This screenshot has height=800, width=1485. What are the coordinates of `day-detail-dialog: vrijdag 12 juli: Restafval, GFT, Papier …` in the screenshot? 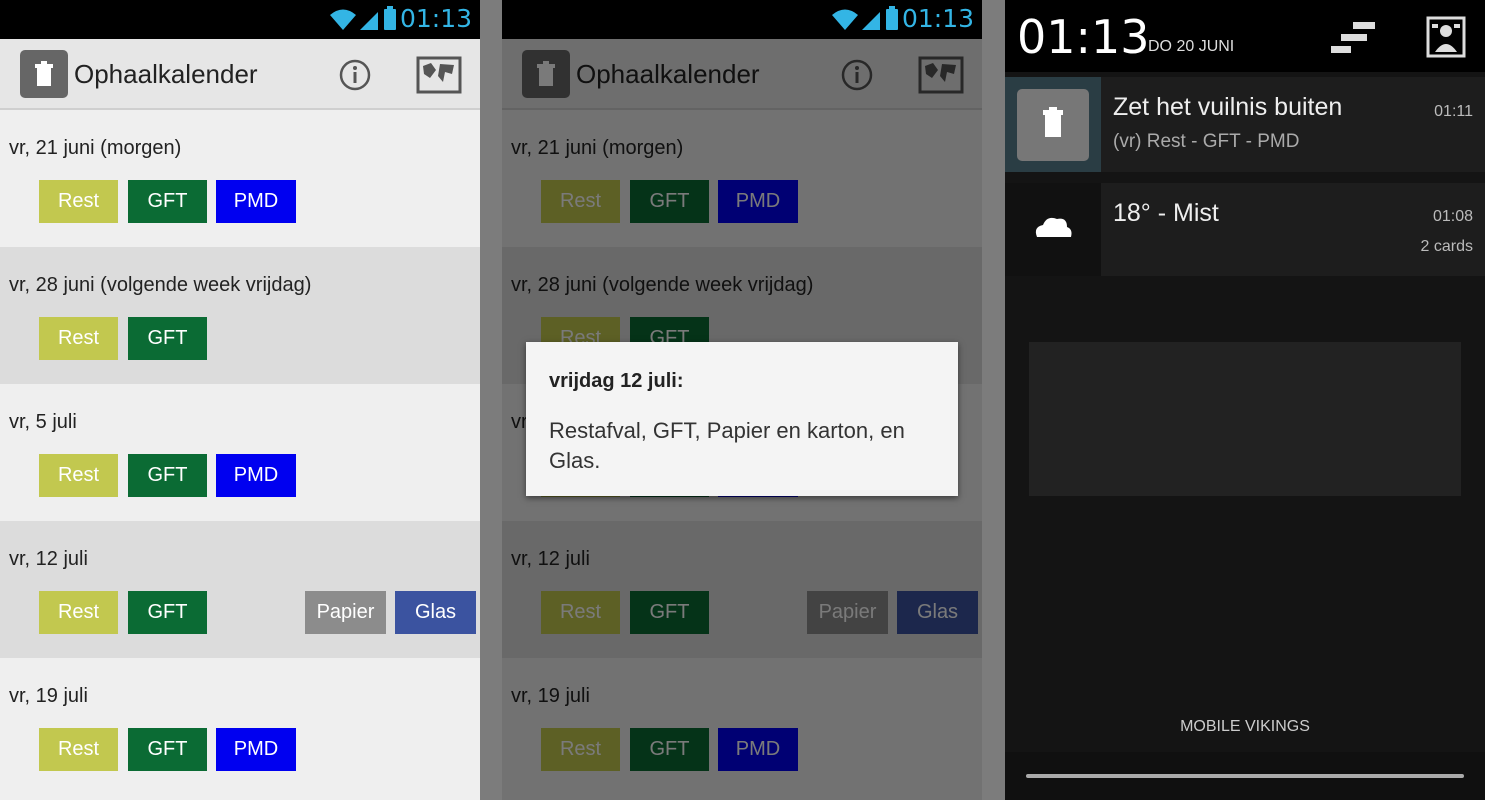 It's located at (742, 419).